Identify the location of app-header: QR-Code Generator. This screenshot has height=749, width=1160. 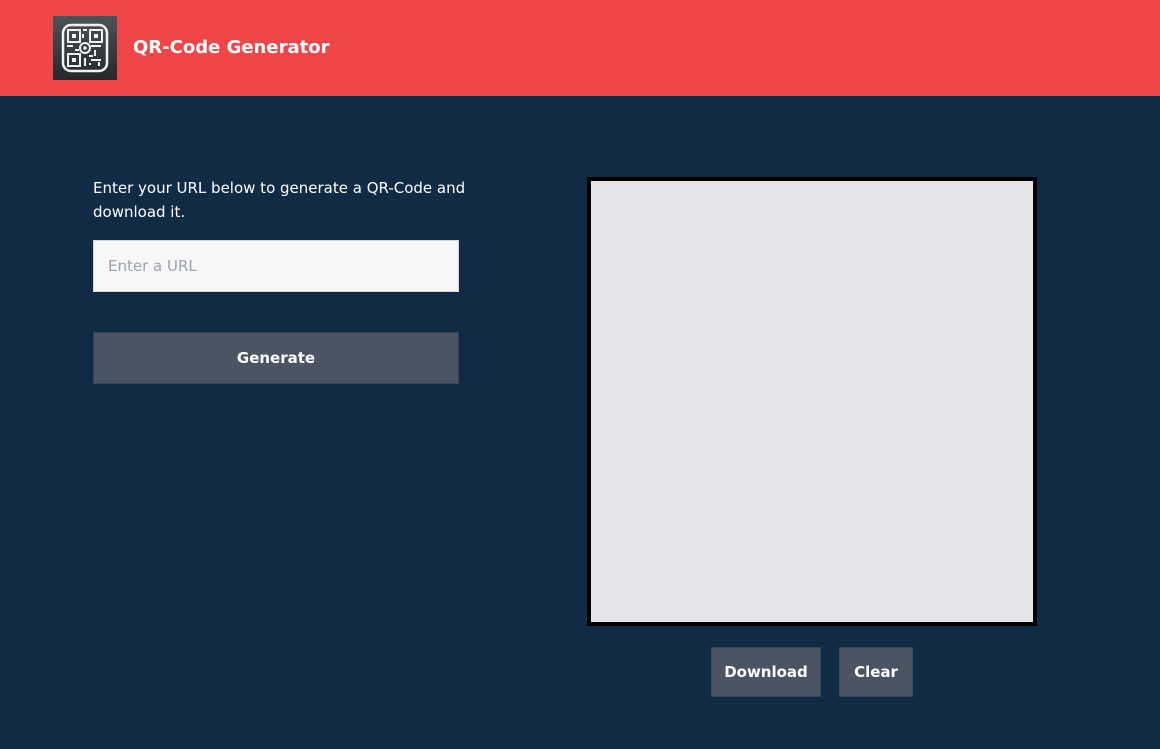
(580, 48).